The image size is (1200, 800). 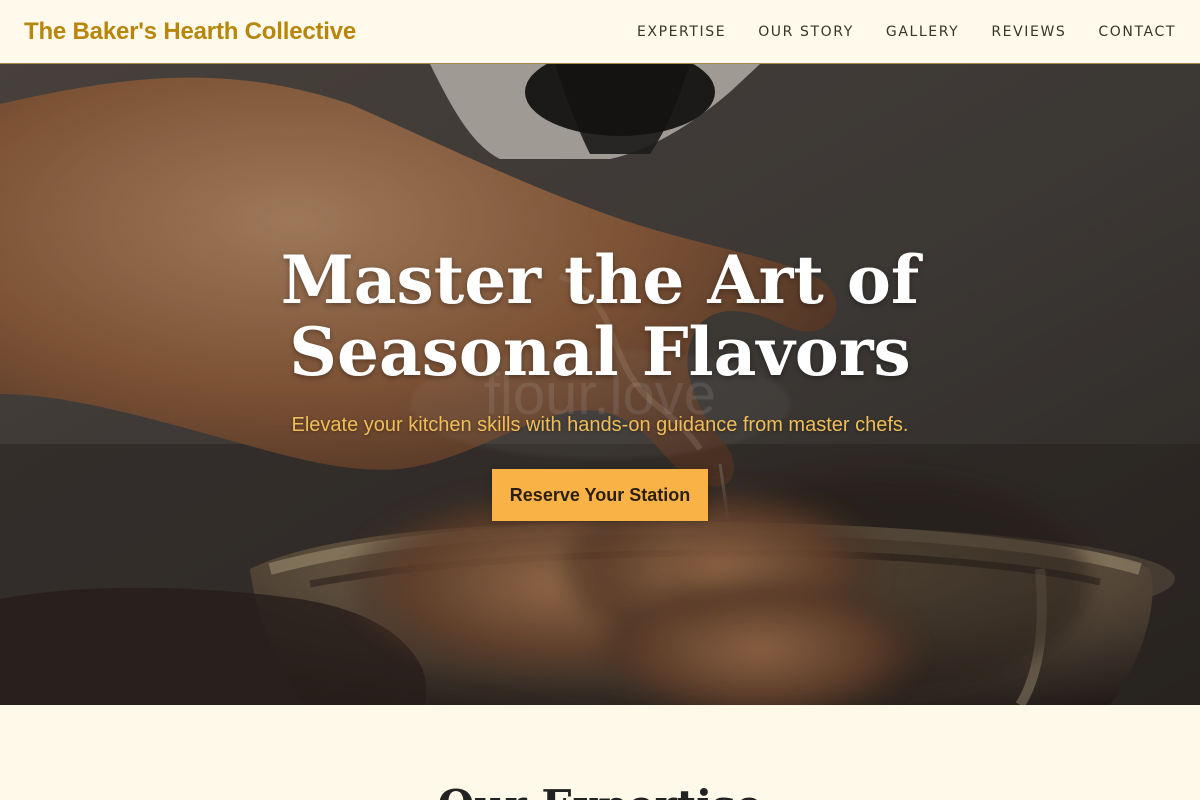 What do you see at coordinates (681, 32) in the screenshot?
I see `nav-expertise: EXPERTISE` at bounding box center [681, 32].